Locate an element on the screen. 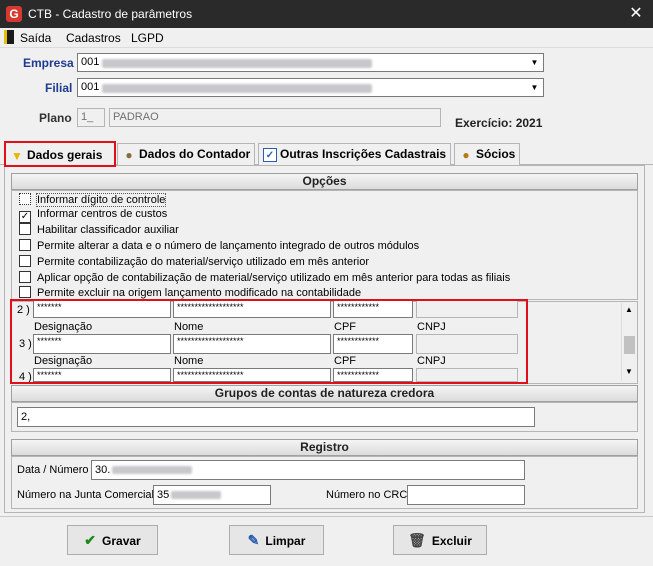  brush-icon: ✎ is located at coordinates (253, 540).